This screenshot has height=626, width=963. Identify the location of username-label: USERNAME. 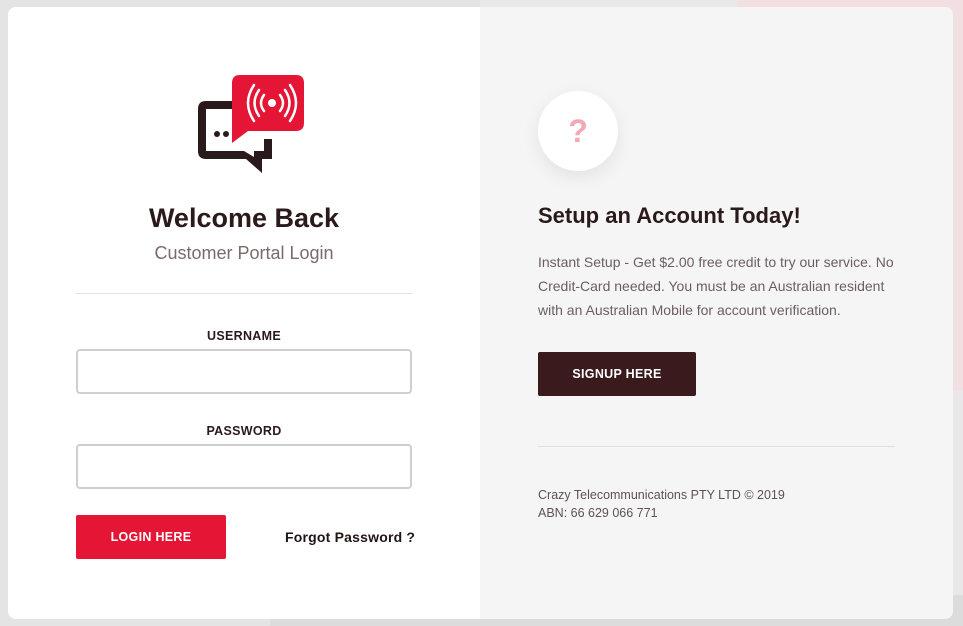
(244, 336).